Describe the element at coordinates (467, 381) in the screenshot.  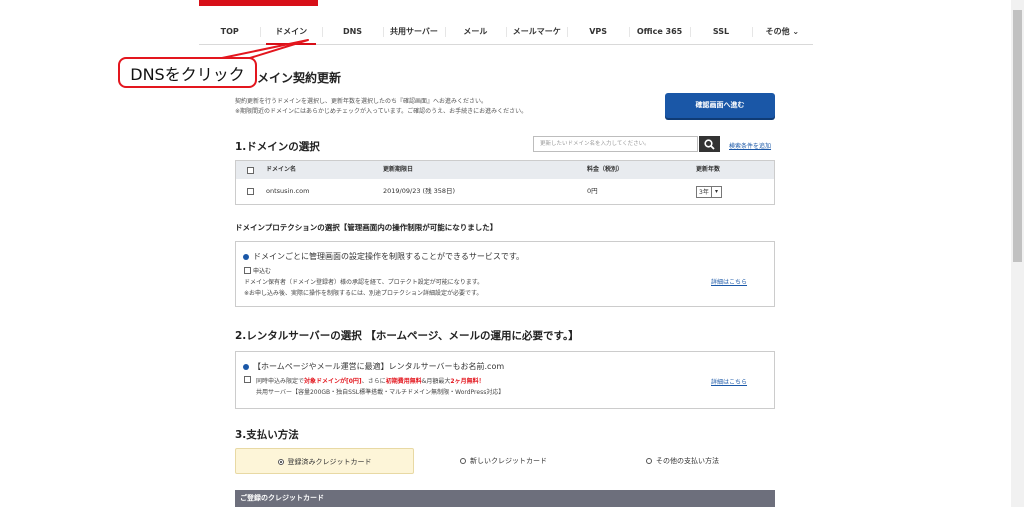
I see `promo-highlight: 2ヶ月無料！` at that location.